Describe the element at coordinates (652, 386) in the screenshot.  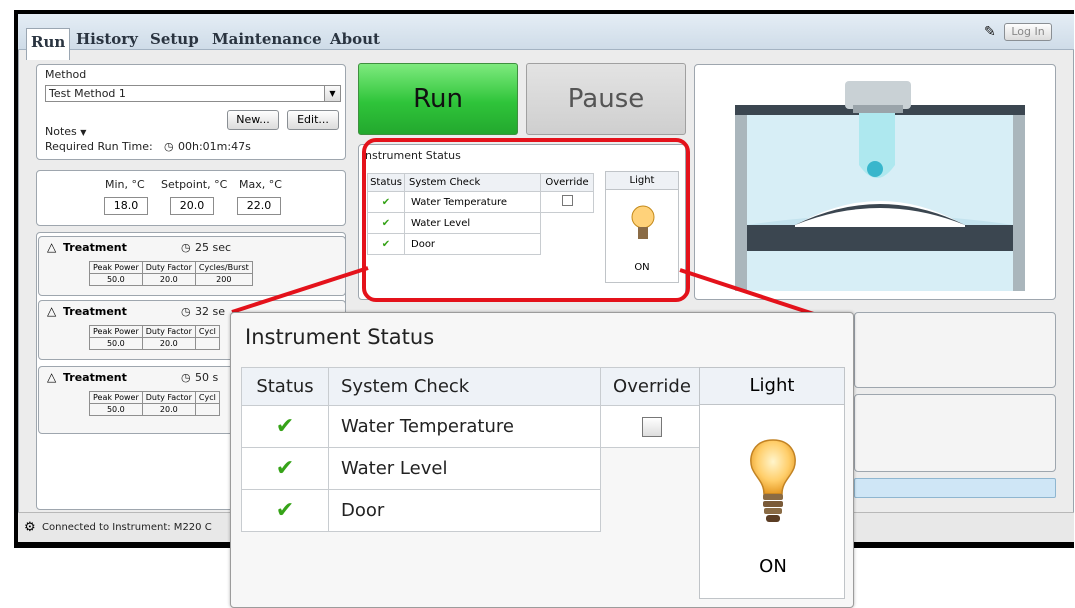
I see `column-header: Override` at that location.